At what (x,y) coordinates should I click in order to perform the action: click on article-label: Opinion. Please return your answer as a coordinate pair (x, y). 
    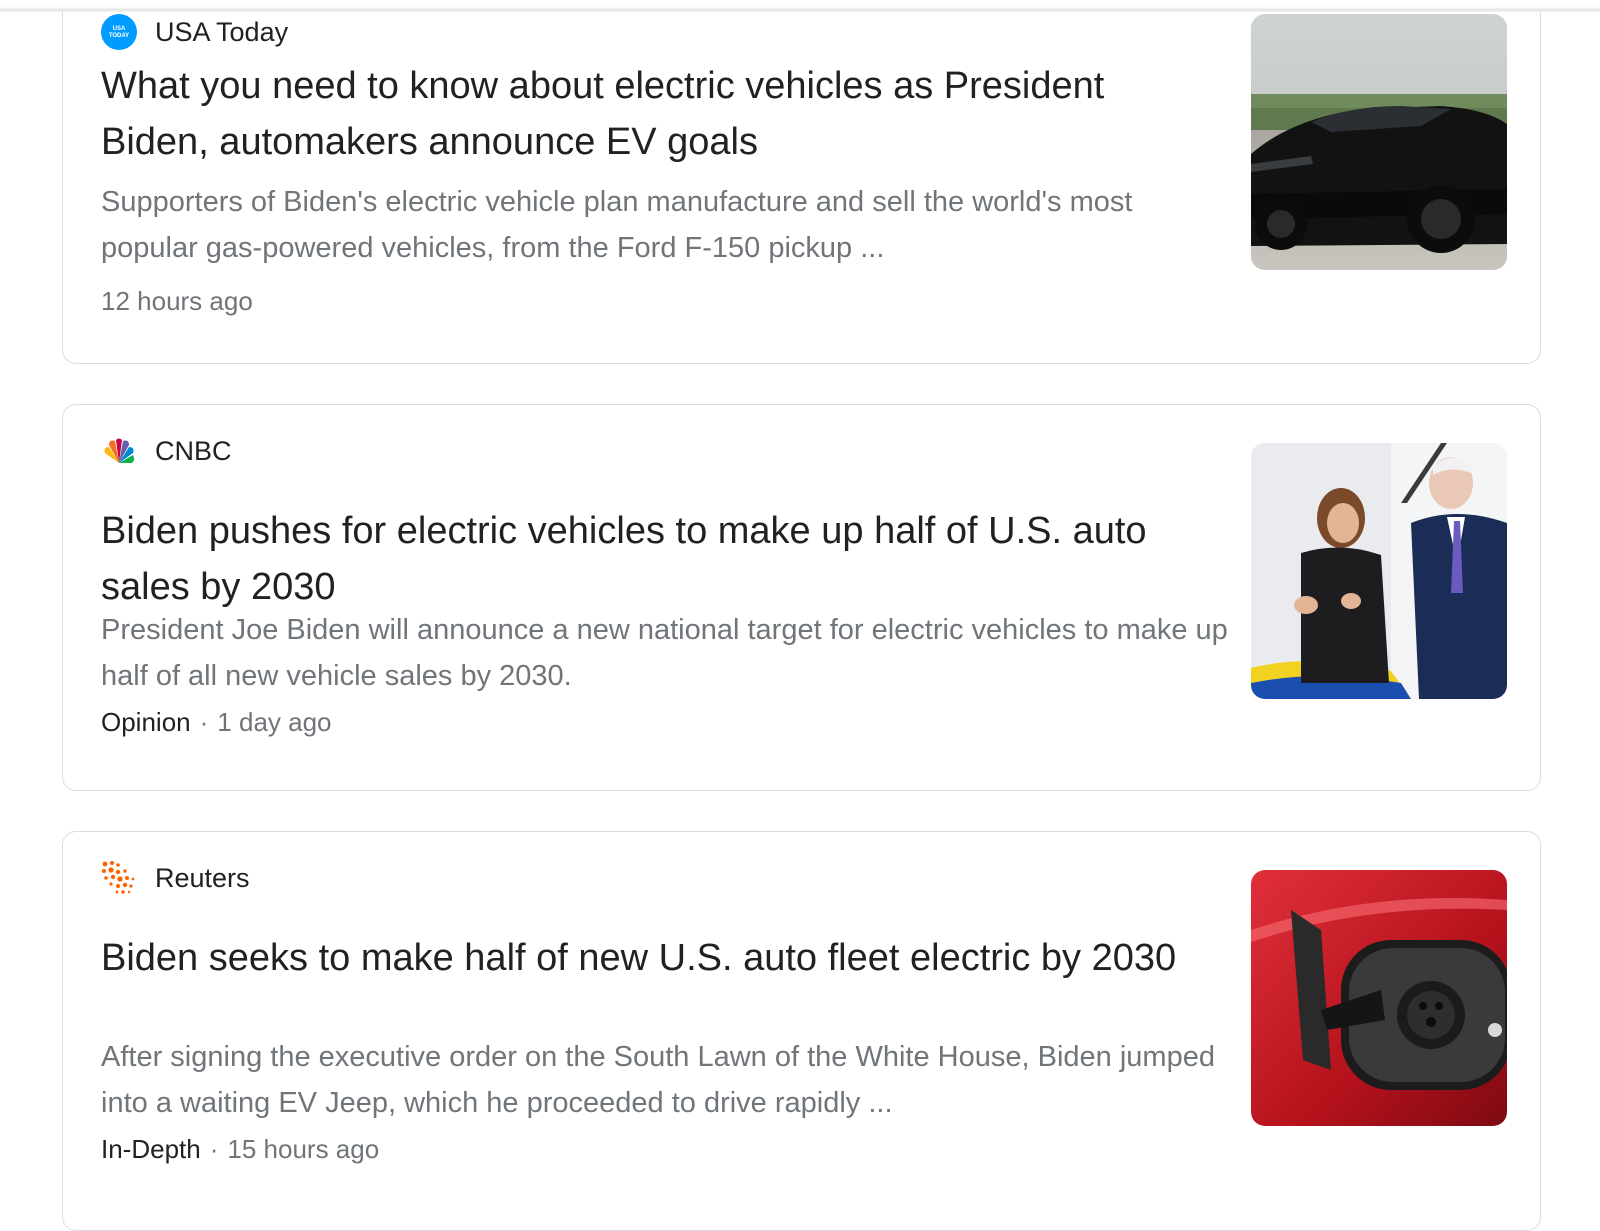
    Looking at the image, I should click on (146, 722).